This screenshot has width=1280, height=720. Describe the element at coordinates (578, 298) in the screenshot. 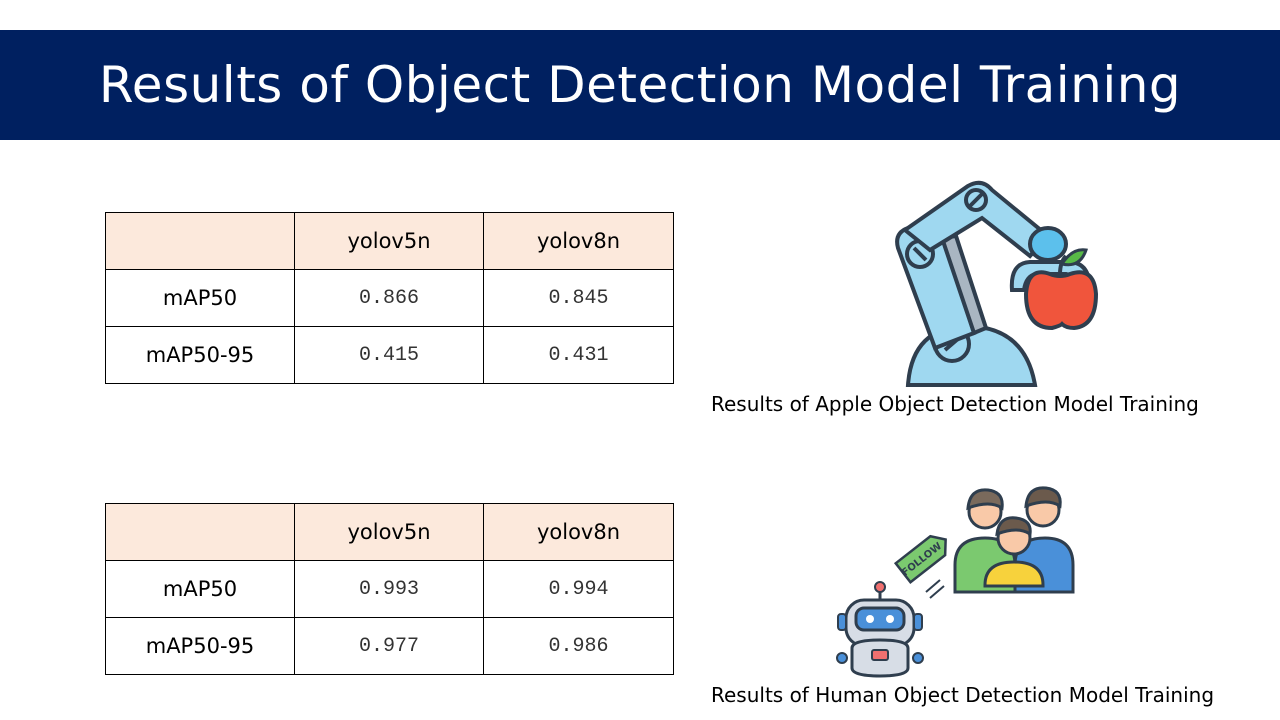

I see `metric-value: 0.845` at that location.